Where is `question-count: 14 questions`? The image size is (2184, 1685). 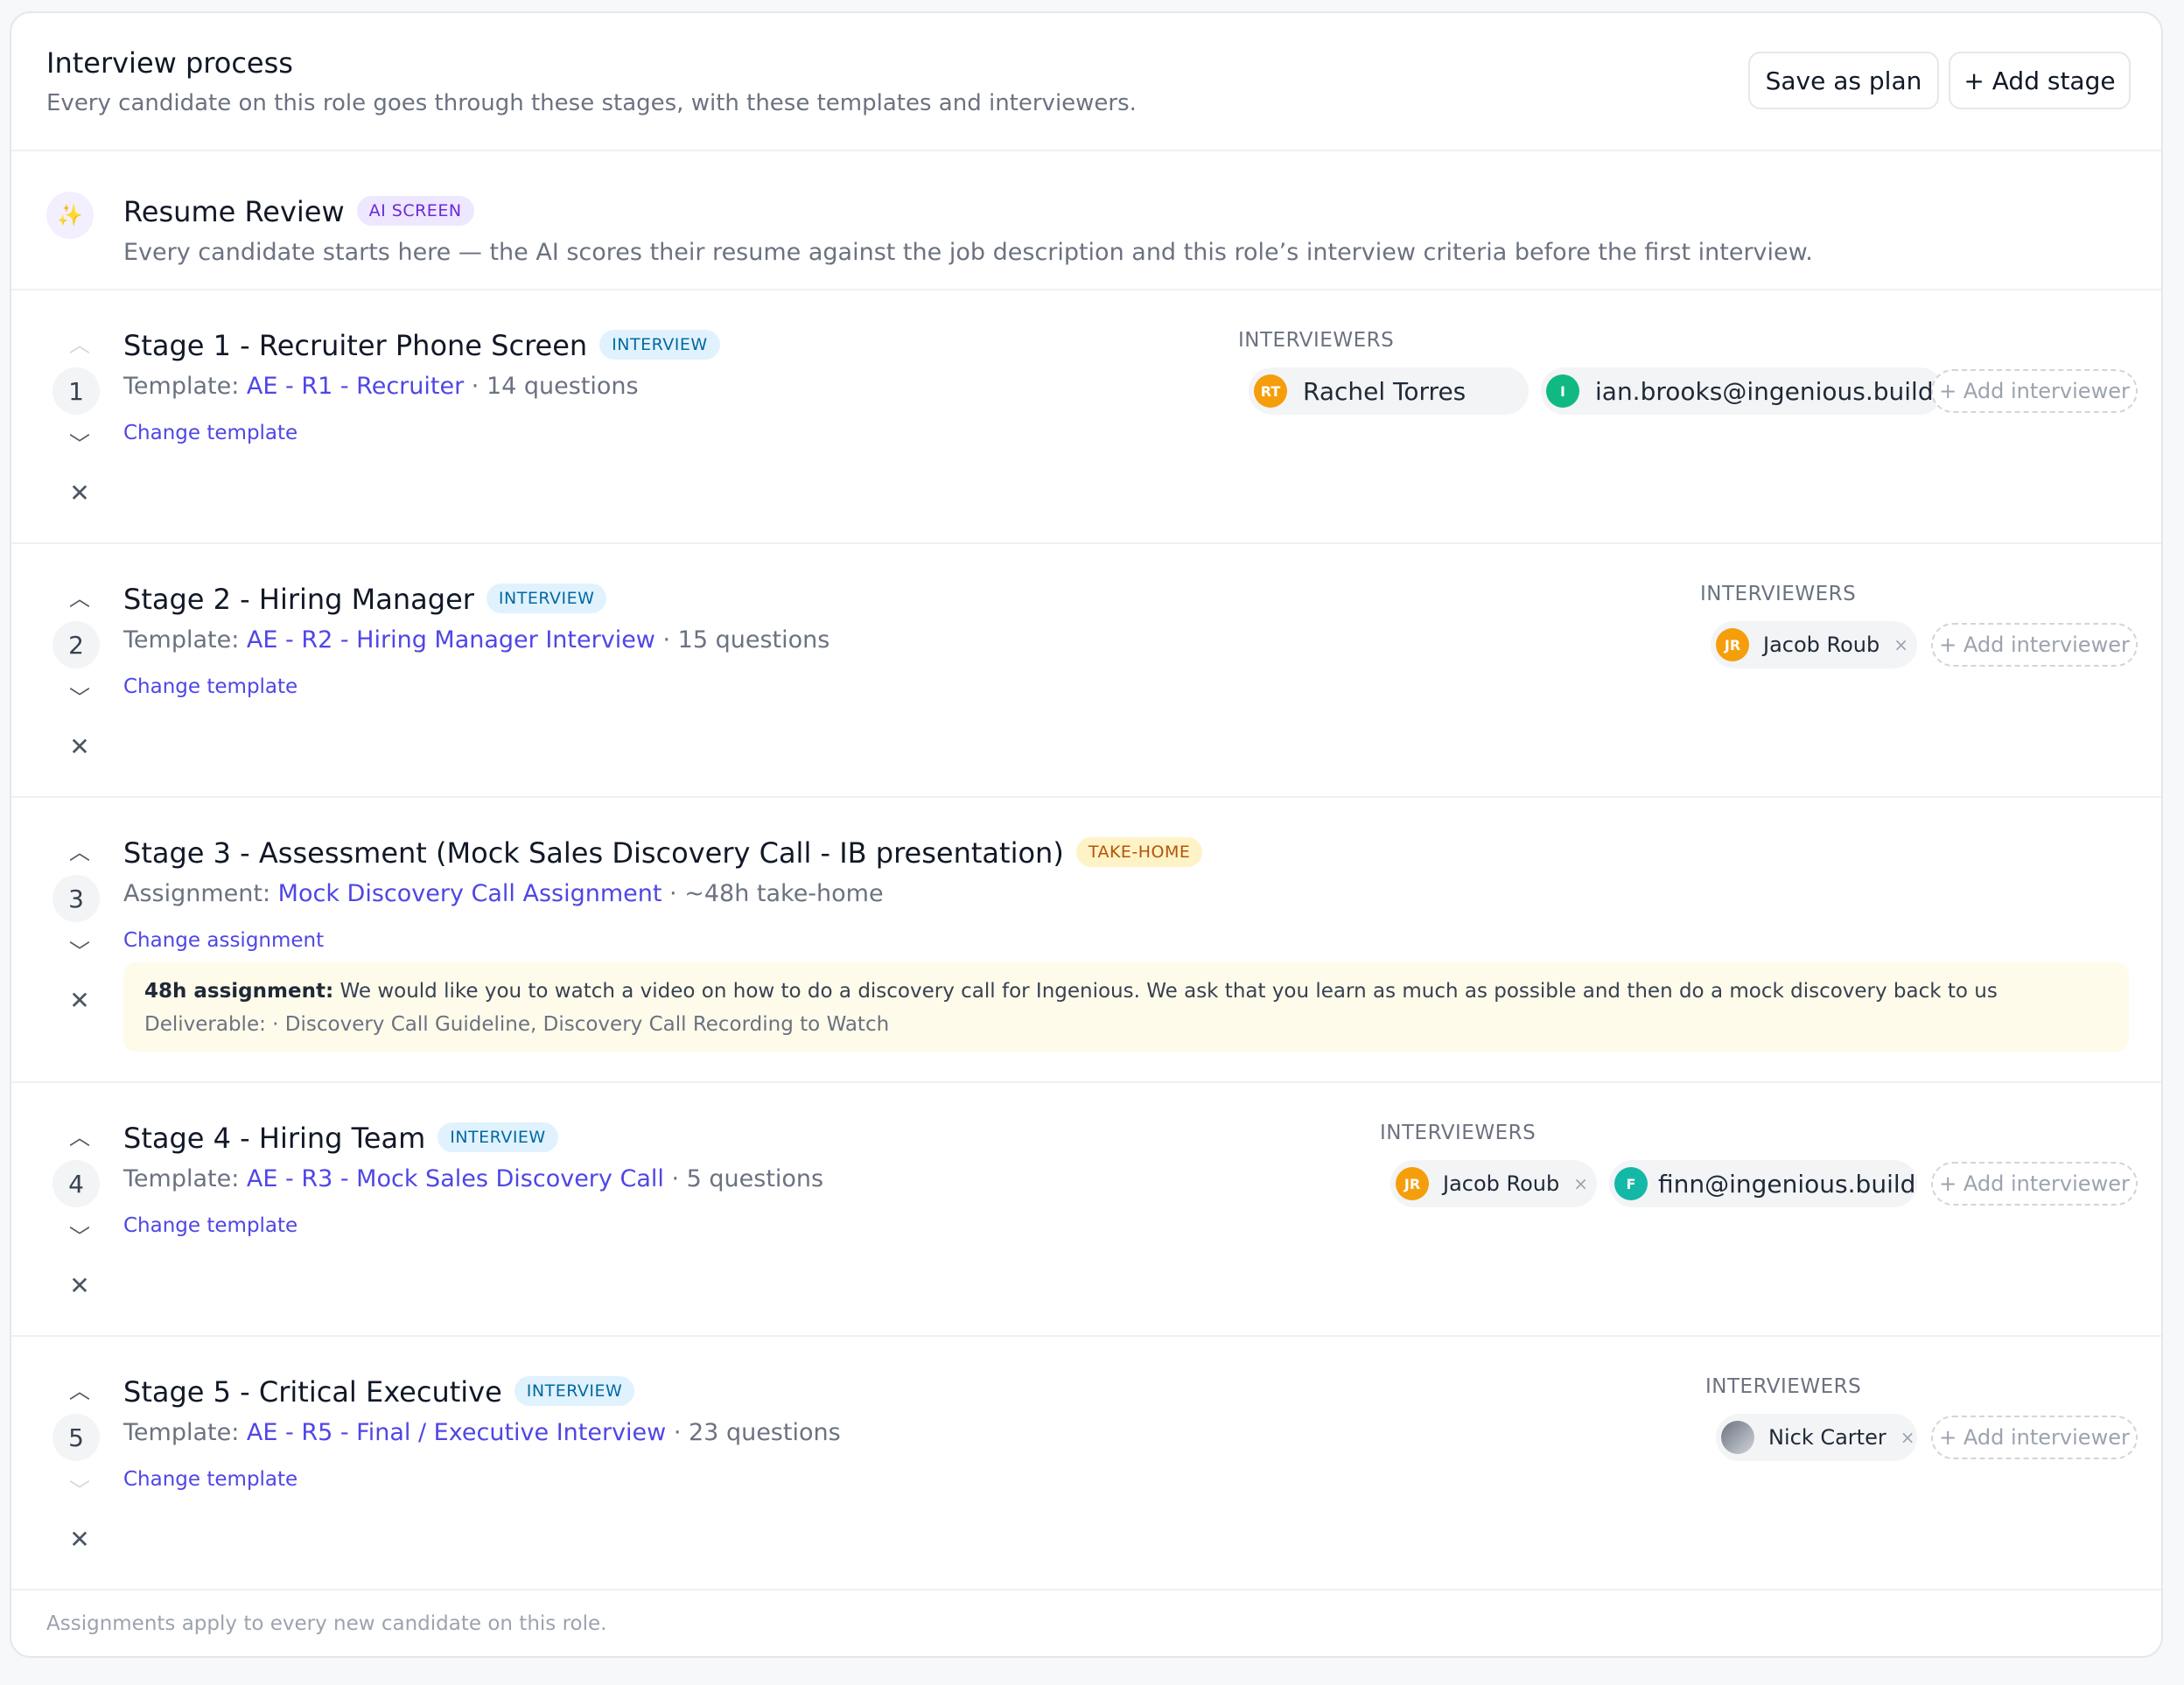
question-count: 14 questions is located at coordinates (562, 386).